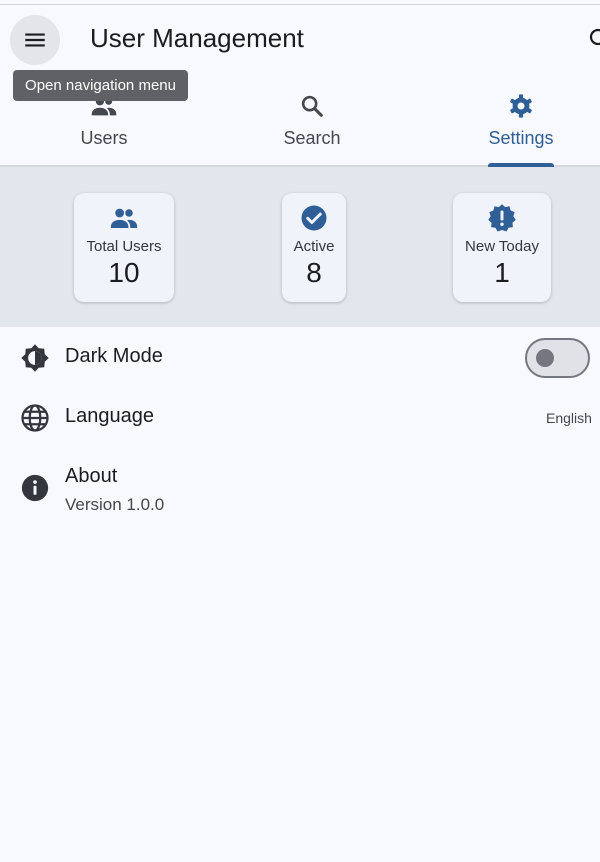 The image size is (600, 862). I want to click on globe-icon, so click(35, 418).